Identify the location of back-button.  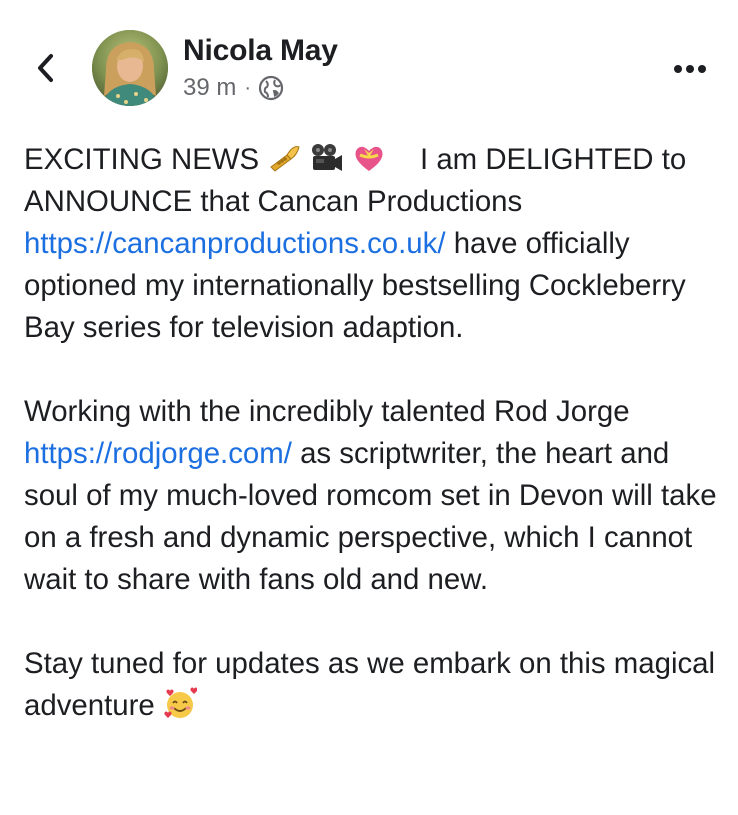
(46, 68).